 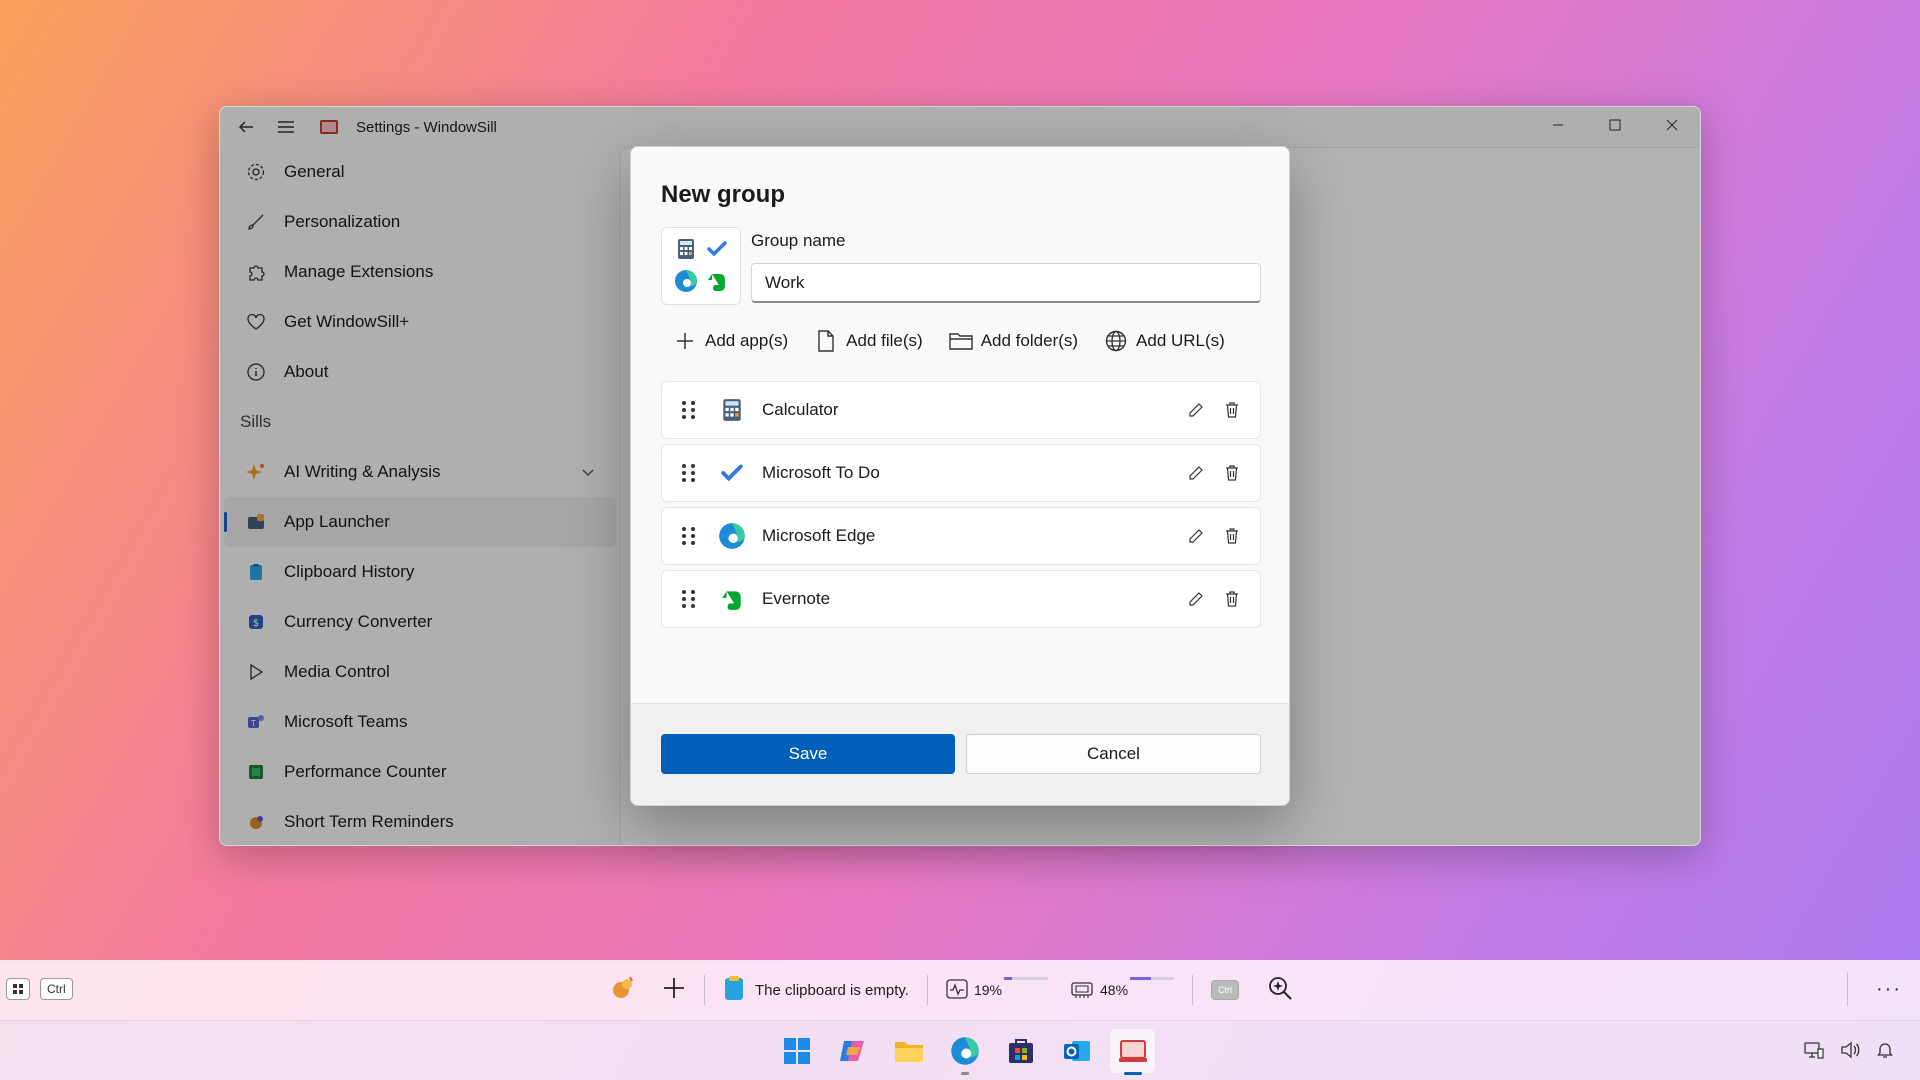 What do you see at coordinates (1814, 1052) in the screenshot?
I see `network-icon` at bounding box center [1814, 1052].